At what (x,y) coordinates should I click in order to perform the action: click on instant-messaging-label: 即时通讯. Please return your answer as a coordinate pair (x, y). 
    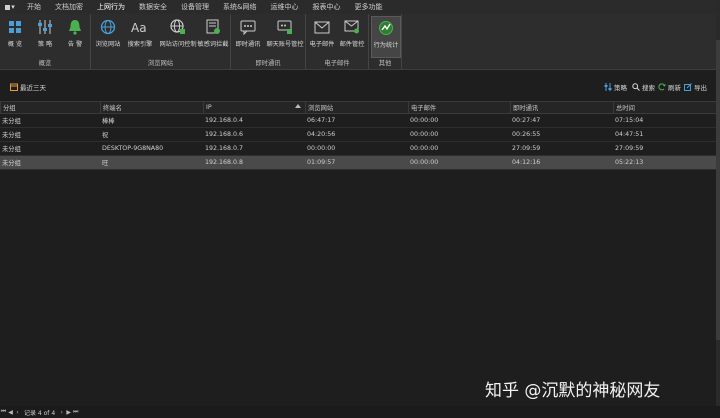
    Looking at the image, I should click on (248, 44).